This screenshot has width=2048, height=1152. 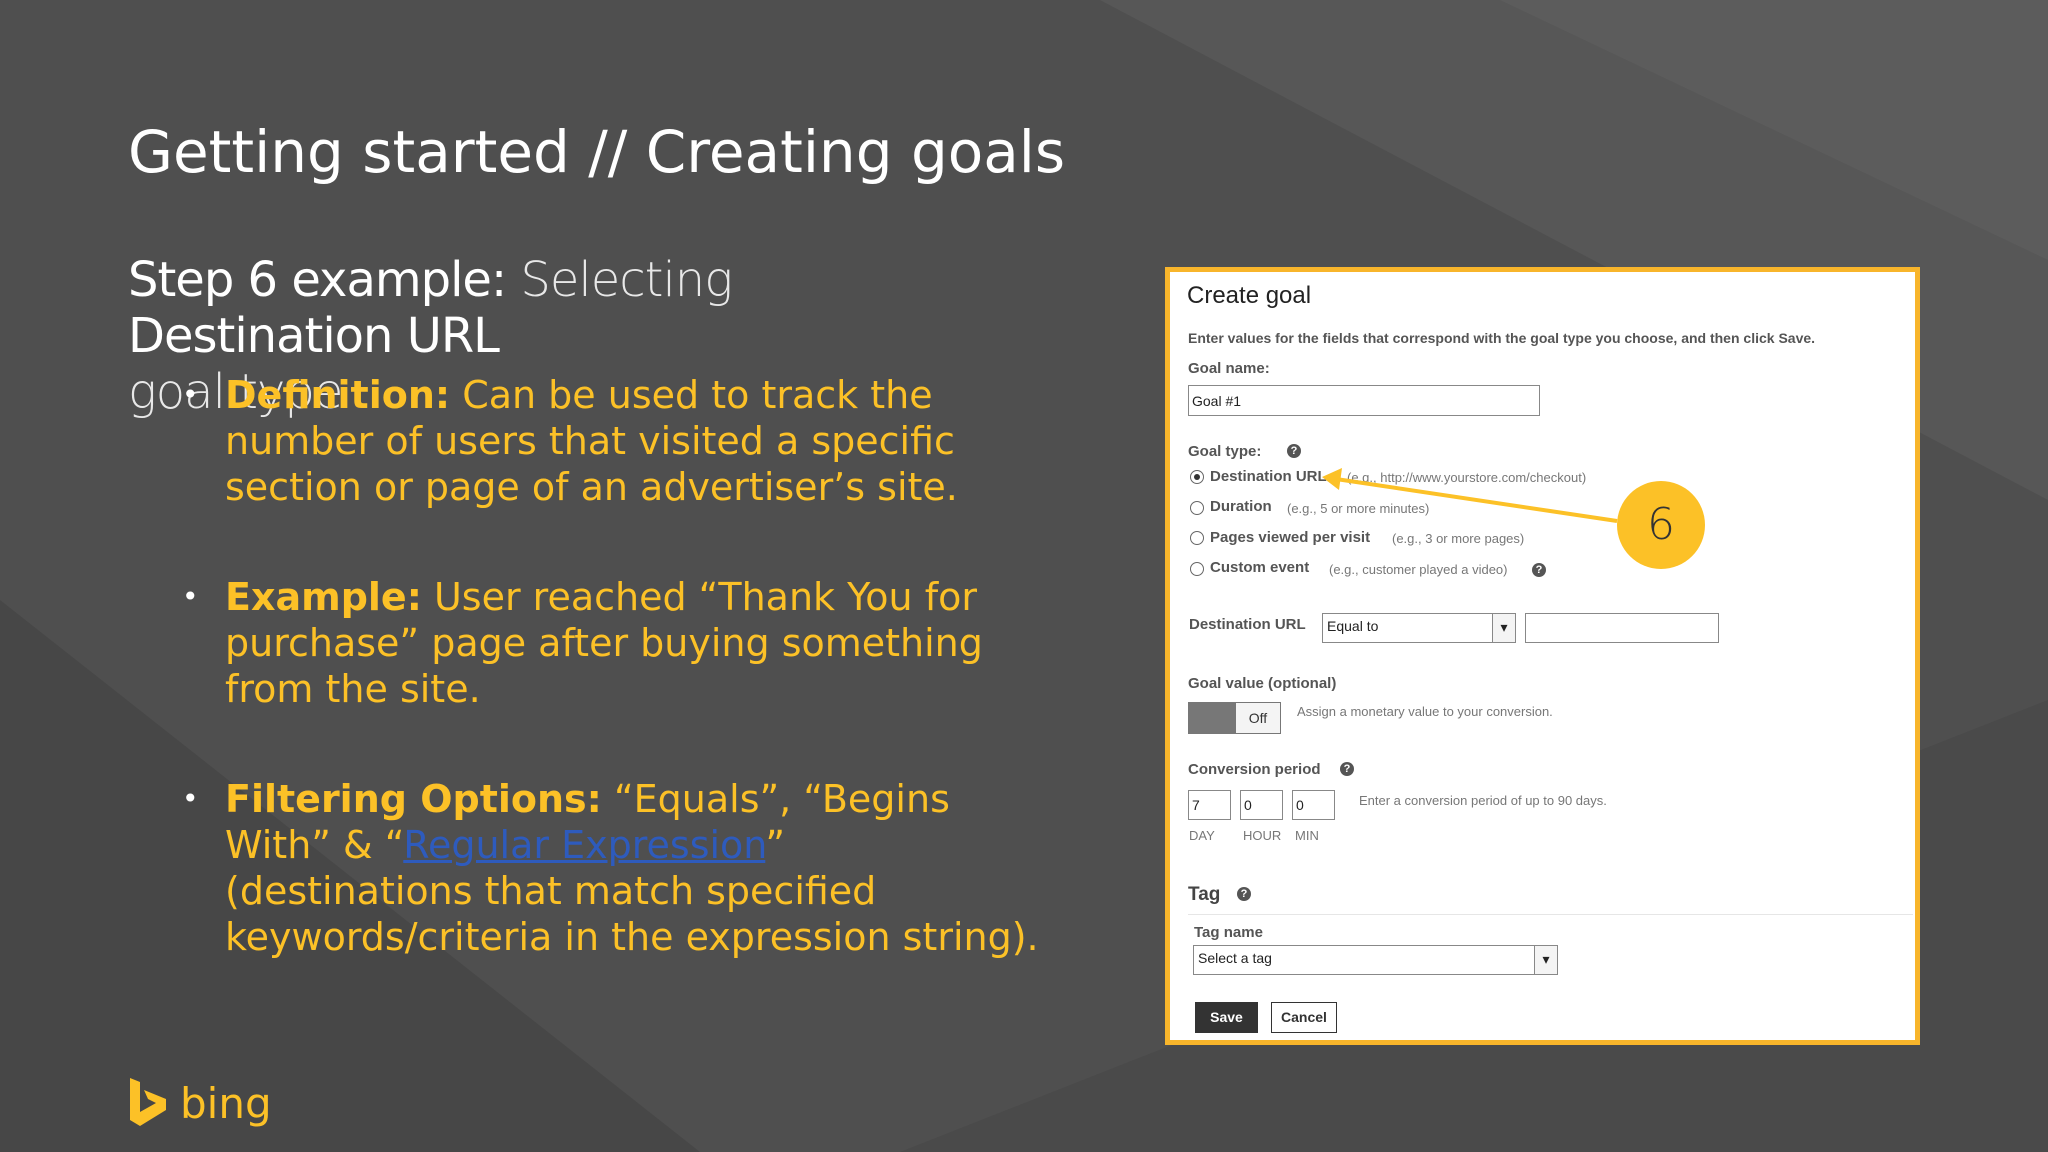 I want to click on tag-select-value: Select a tag, so click(x=1235, y=958).